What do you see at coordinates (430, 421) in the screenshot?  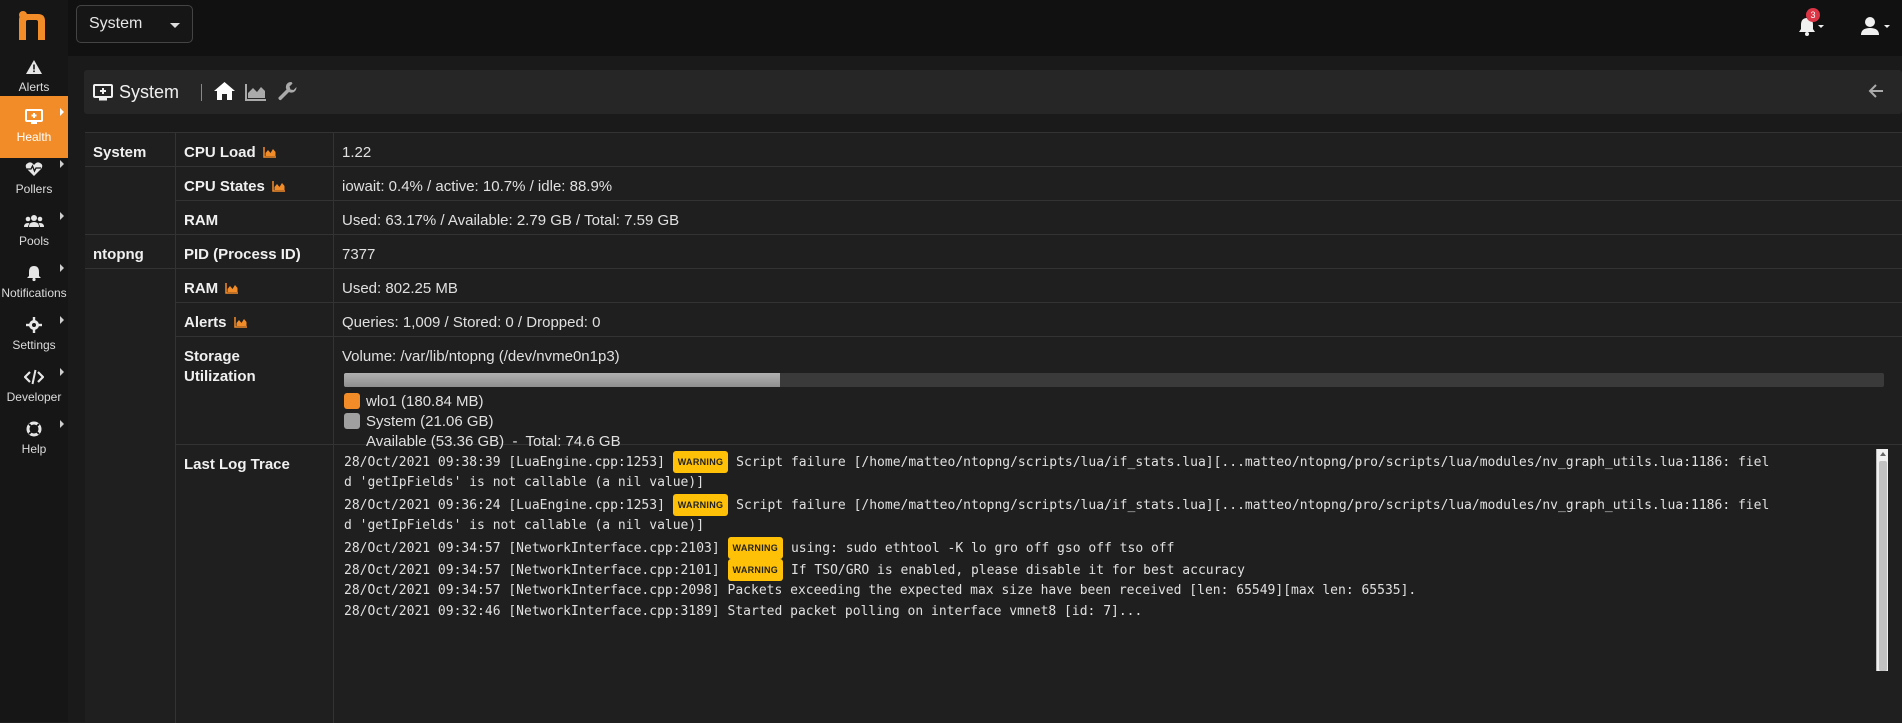 I see `legend-system-label: System (21.06 GB)` at bounding box center [430, 421].